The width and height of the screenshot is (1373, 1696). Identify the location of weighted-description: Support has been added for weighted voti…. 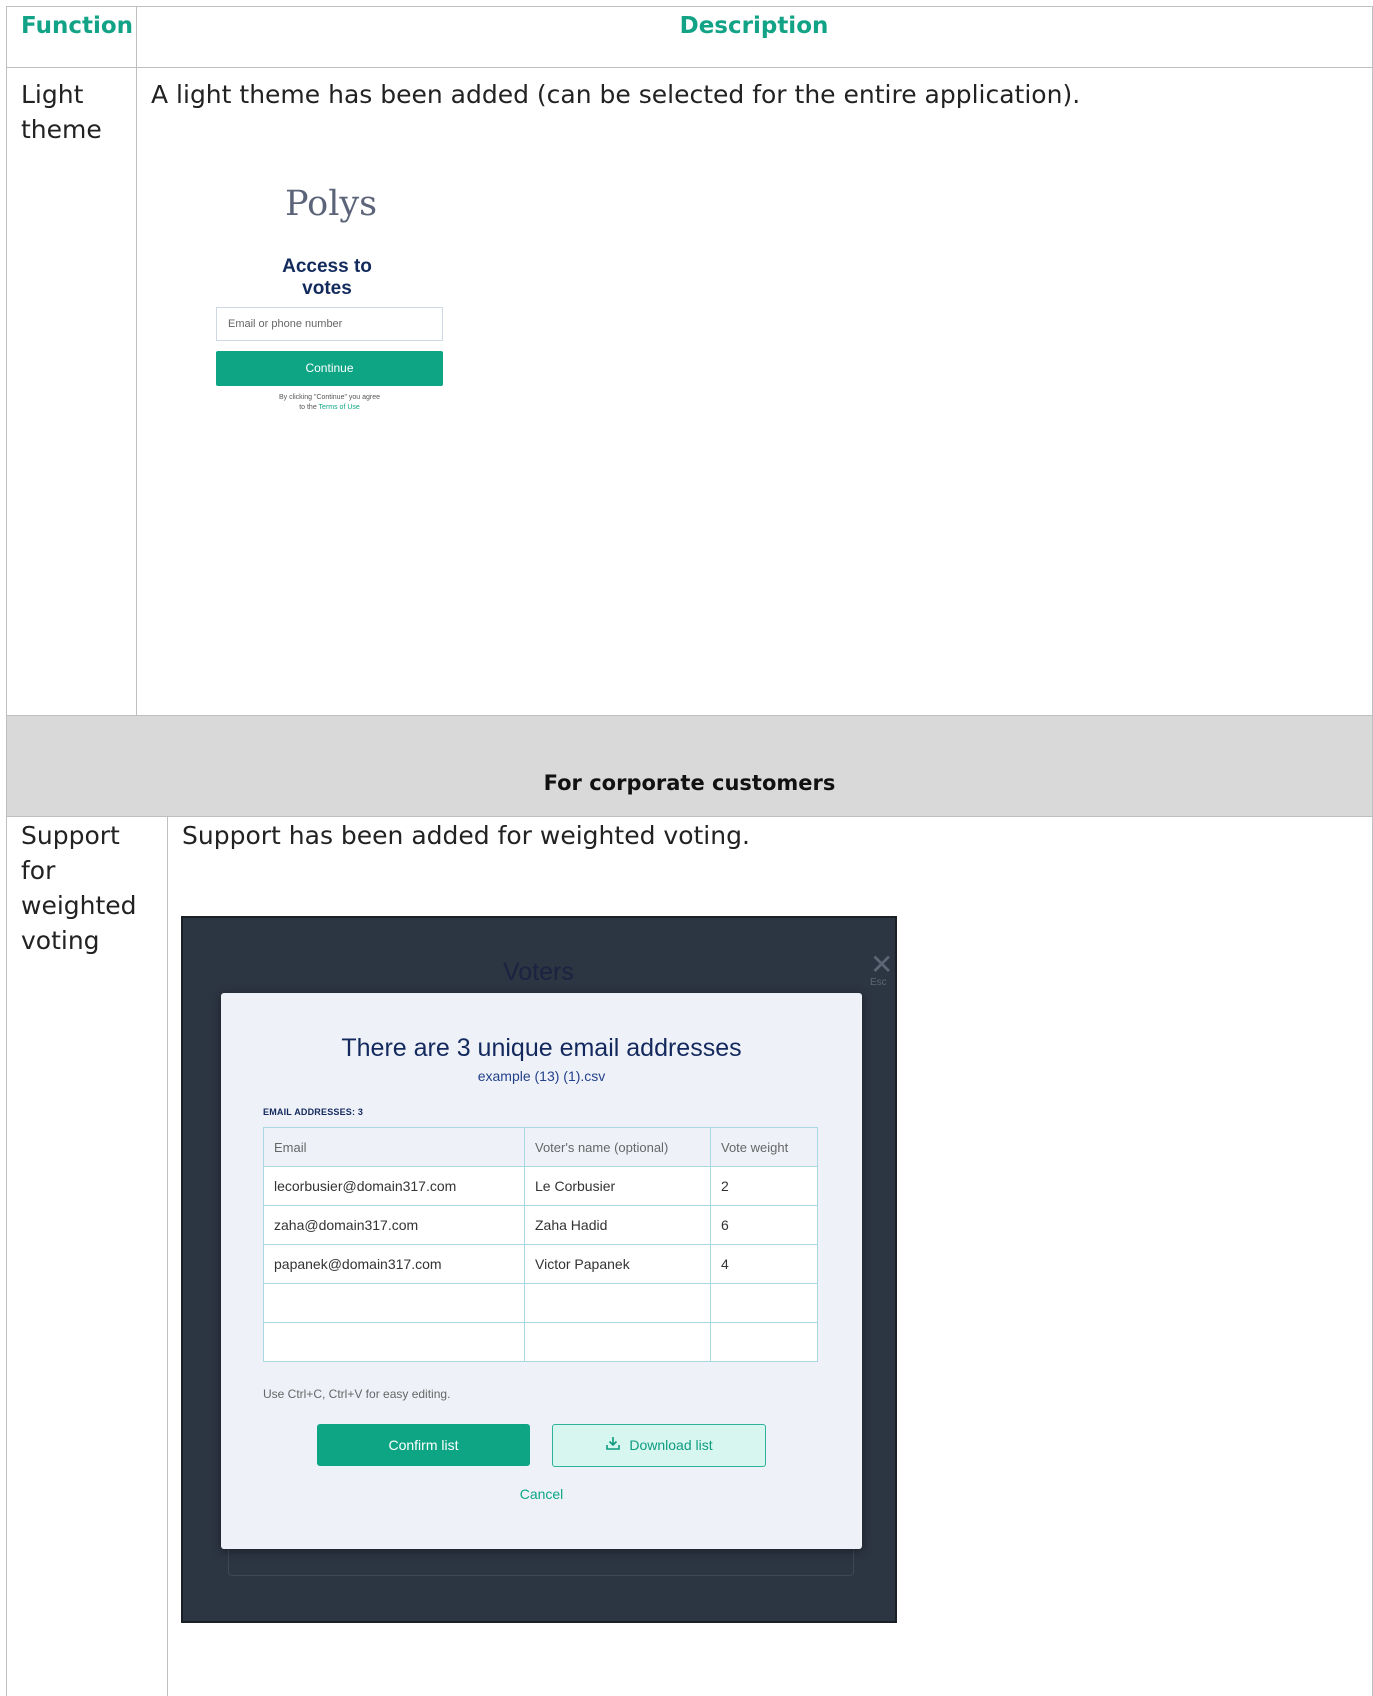
(466, 835).